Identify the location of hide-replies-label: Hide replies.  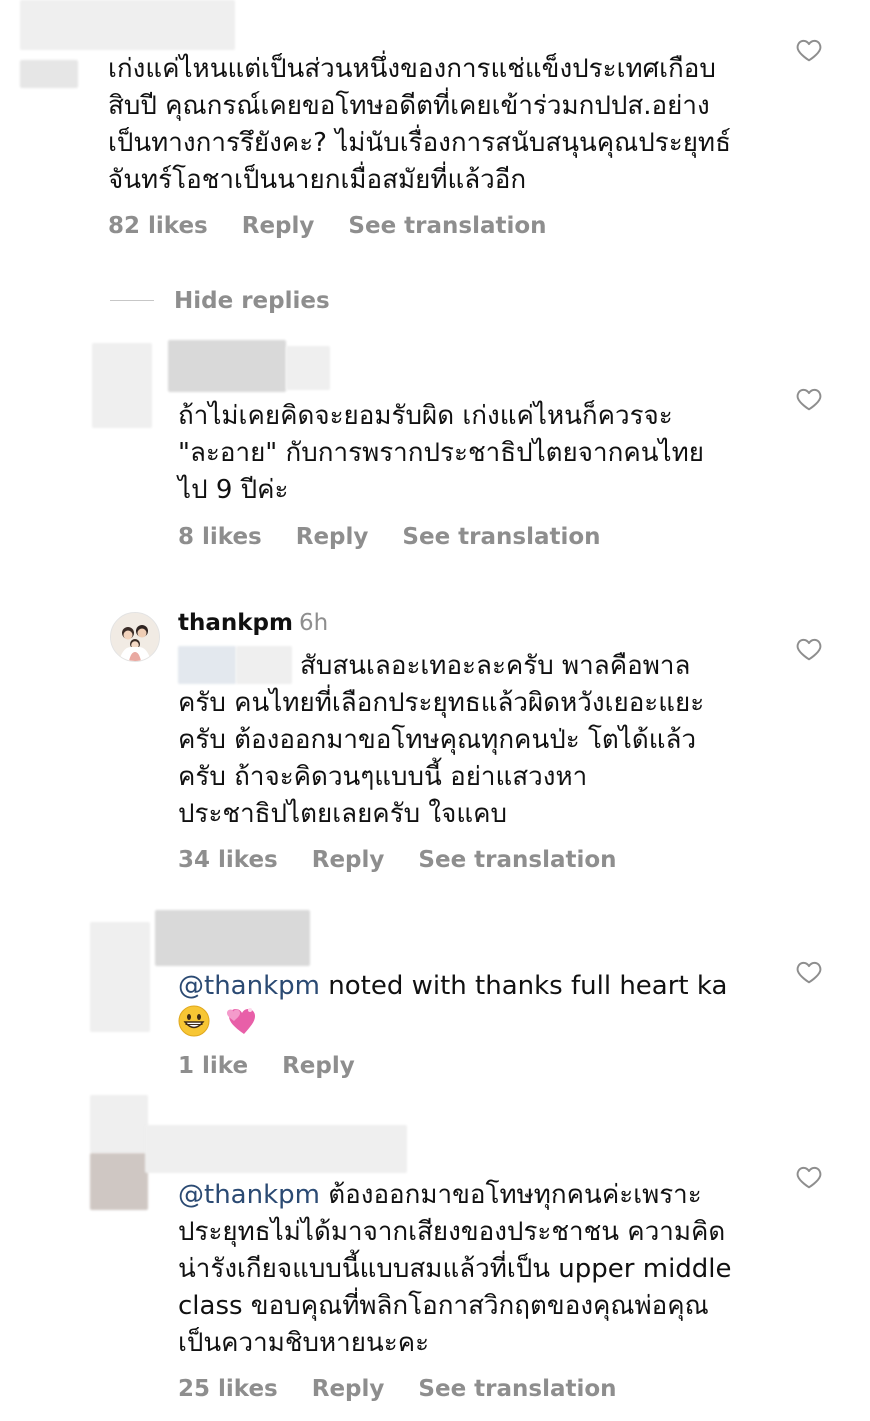
(252, 301).